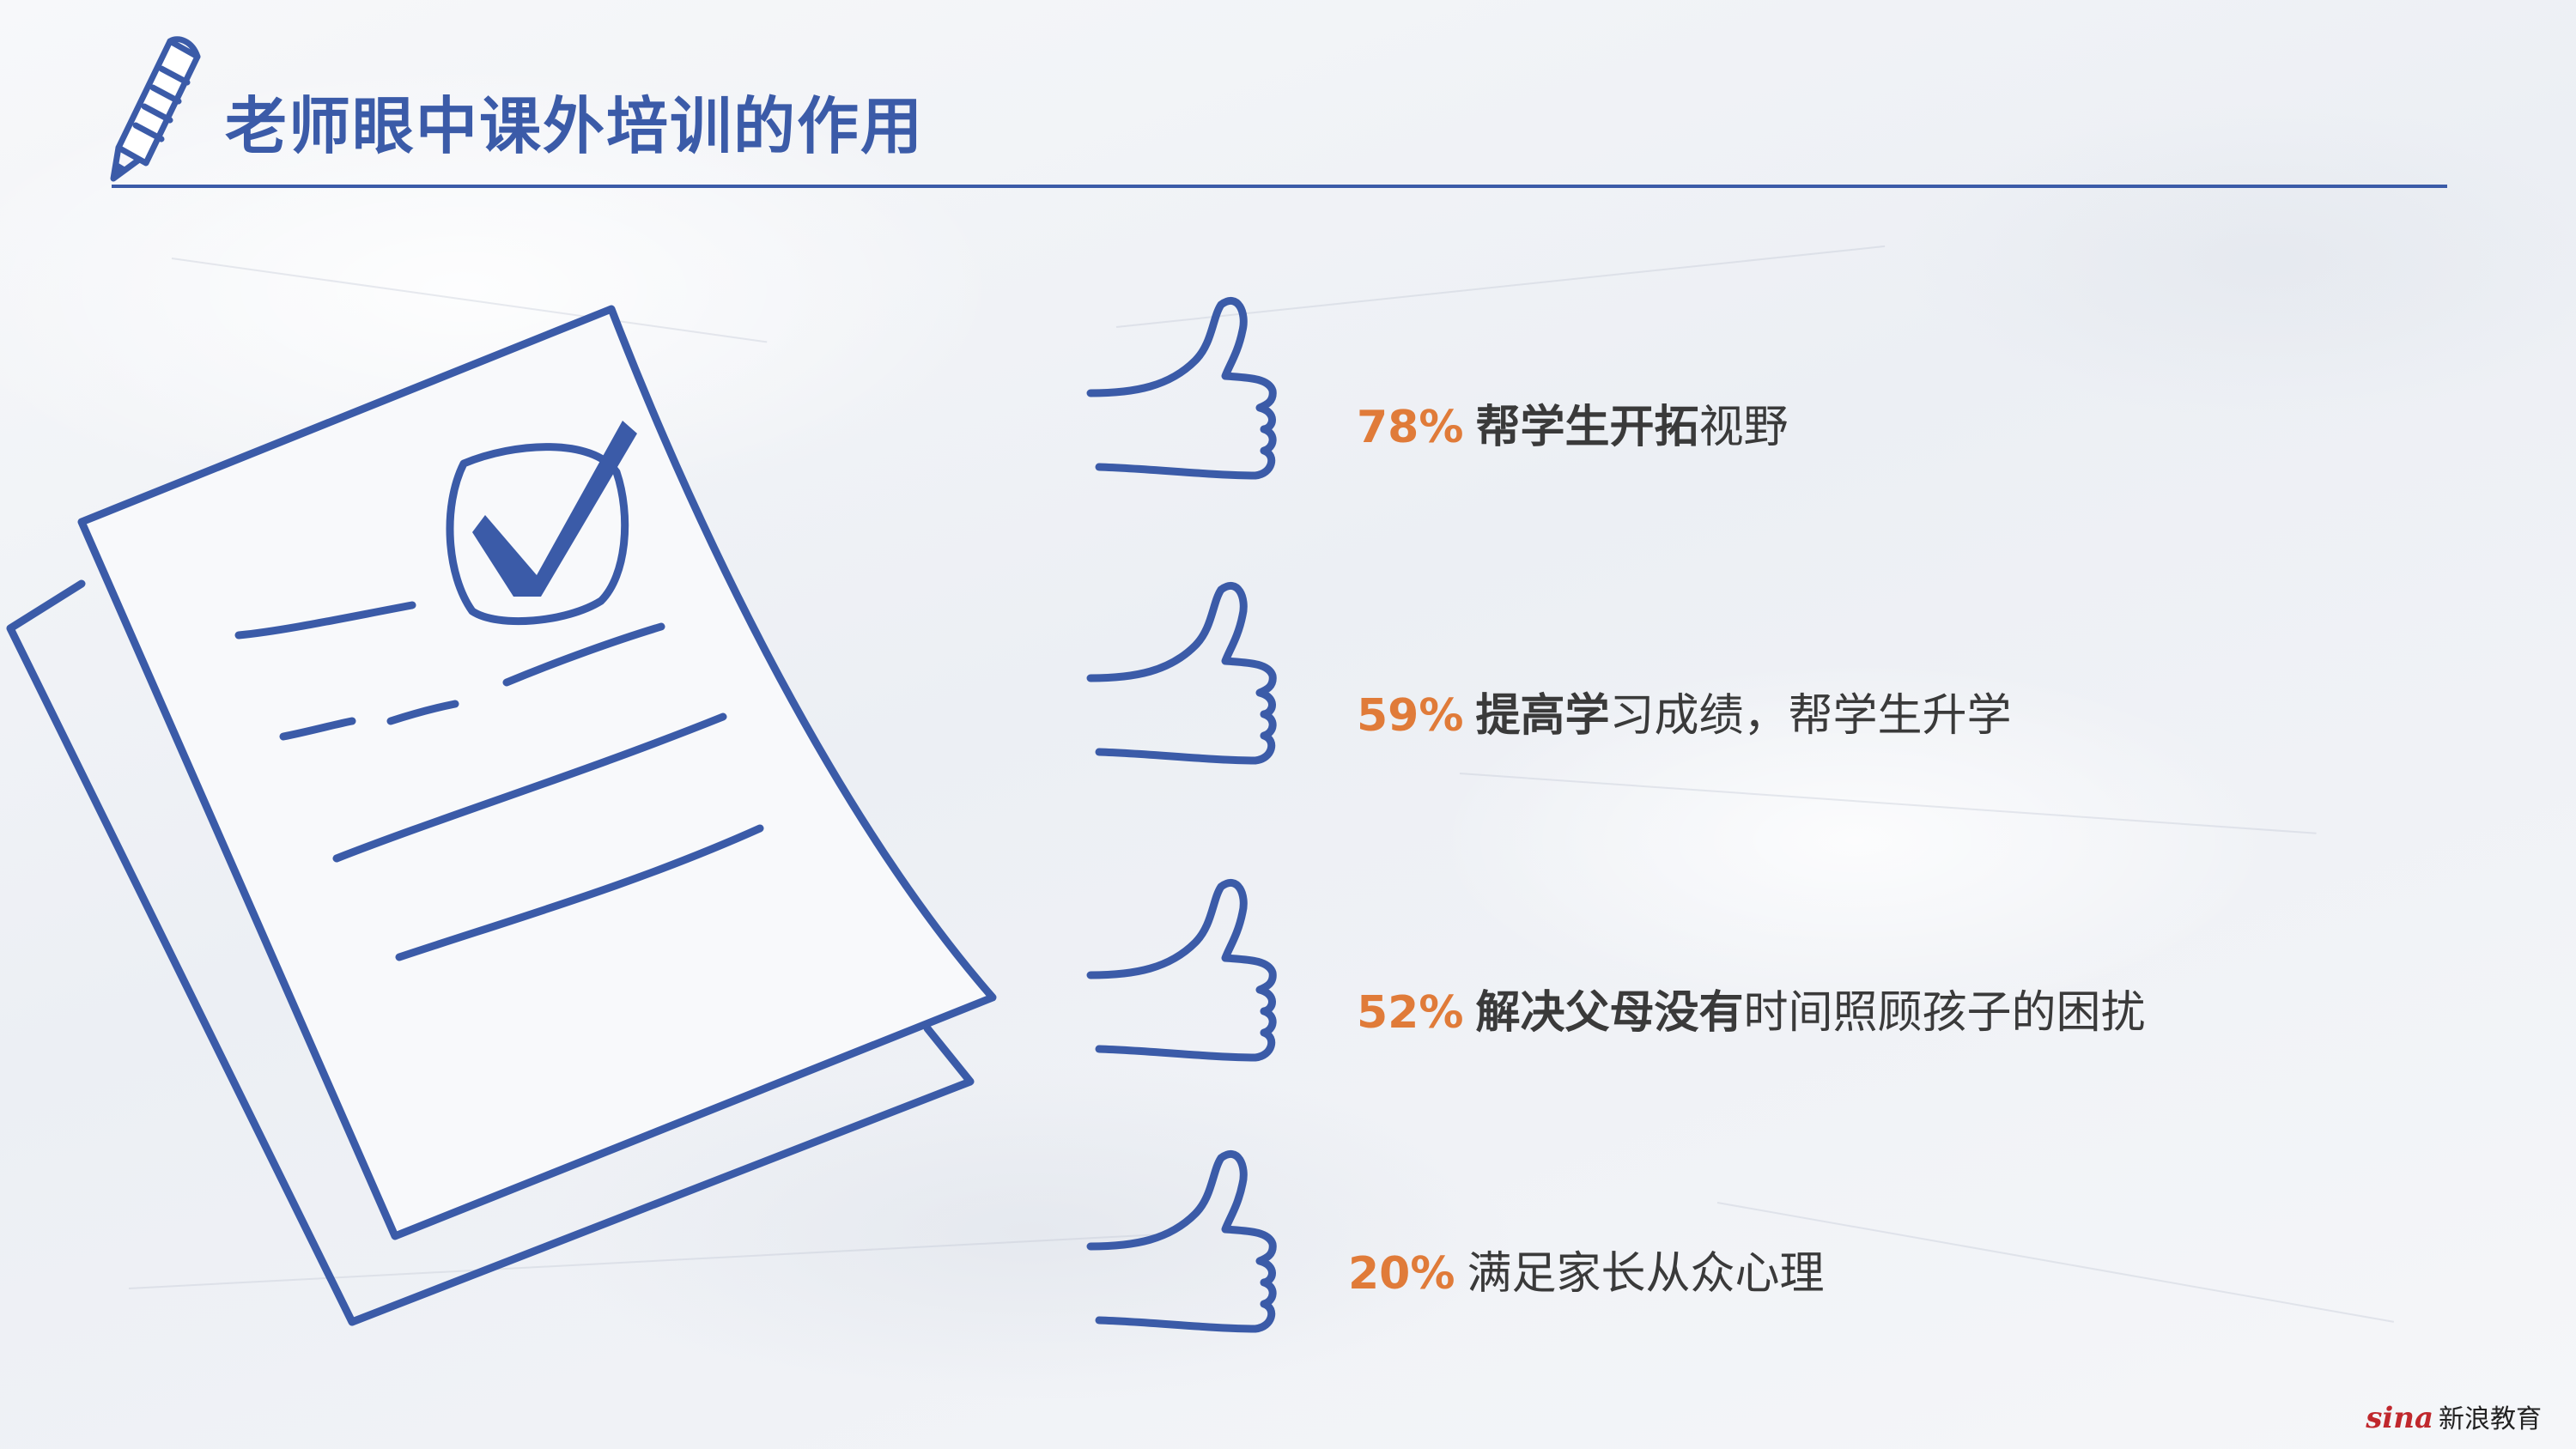  What do you see at coordinates (1811, 716) in the screenshot?
I see `item-text: 习成绩，帮学生升学` at bounding box center [1811, 716].